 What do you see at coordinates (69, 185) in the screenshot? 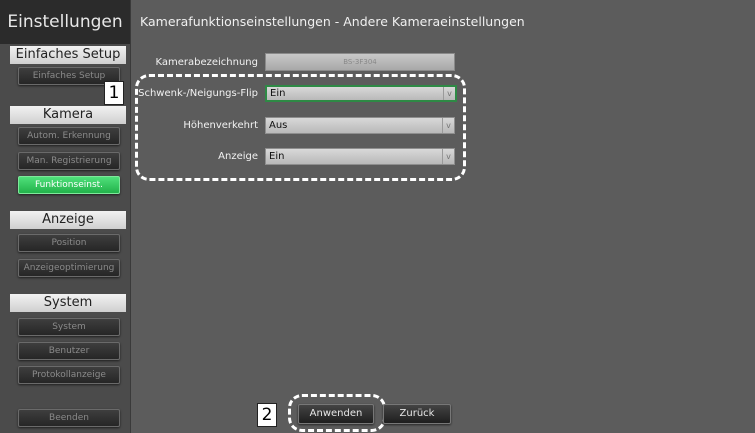
I see `sidebar-item-function-settings: Funktionseinst.` at bounding box center [69, 185].